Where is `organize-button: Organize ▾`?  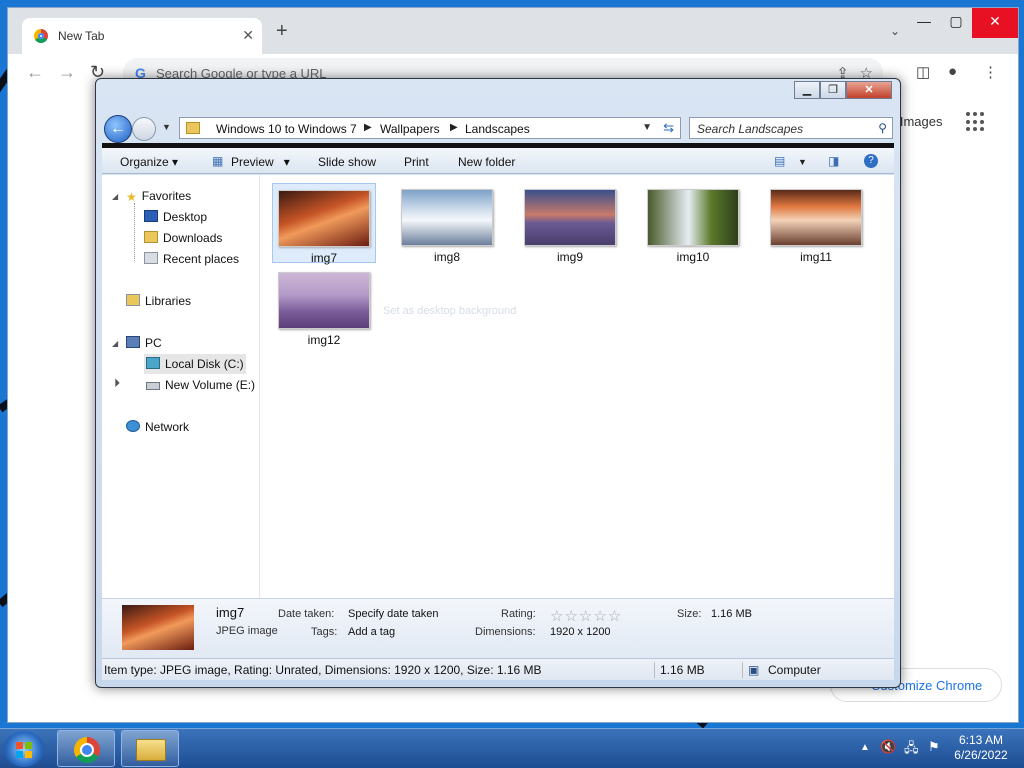
organize-button: Organize ▾ is located at coordinates (149, 162).